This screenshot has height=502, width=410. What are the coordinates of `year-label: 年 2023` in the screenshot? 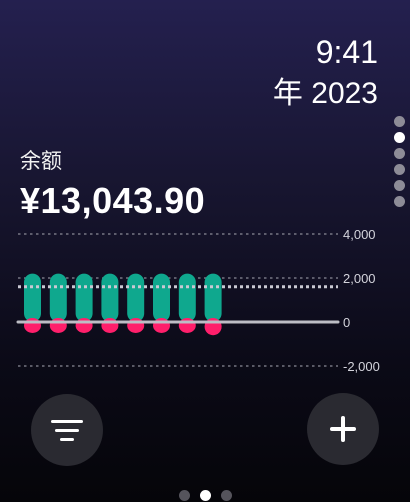 It's located at (325, 93).